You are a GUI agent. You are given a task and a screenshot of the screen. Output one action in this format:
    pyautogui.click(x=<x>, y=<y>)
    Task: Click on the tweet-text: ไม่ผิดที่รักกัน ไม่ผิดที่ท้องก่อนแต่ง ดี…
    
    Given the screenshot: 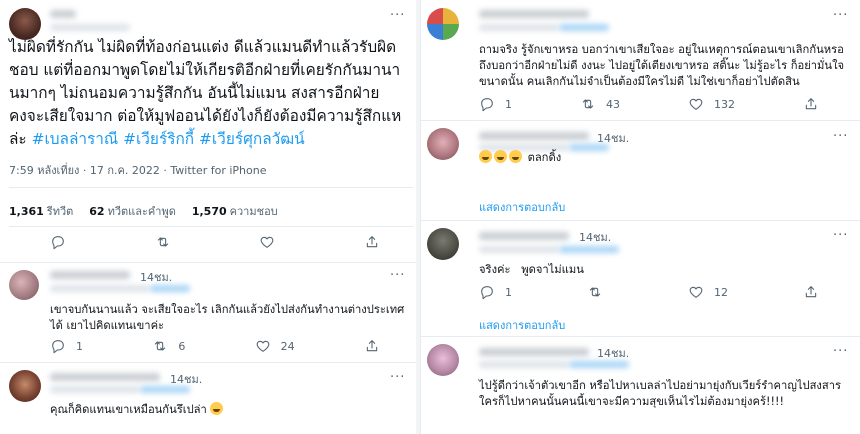 What is the action you would take?
    pyautogui.click(x=211, y=93)
    